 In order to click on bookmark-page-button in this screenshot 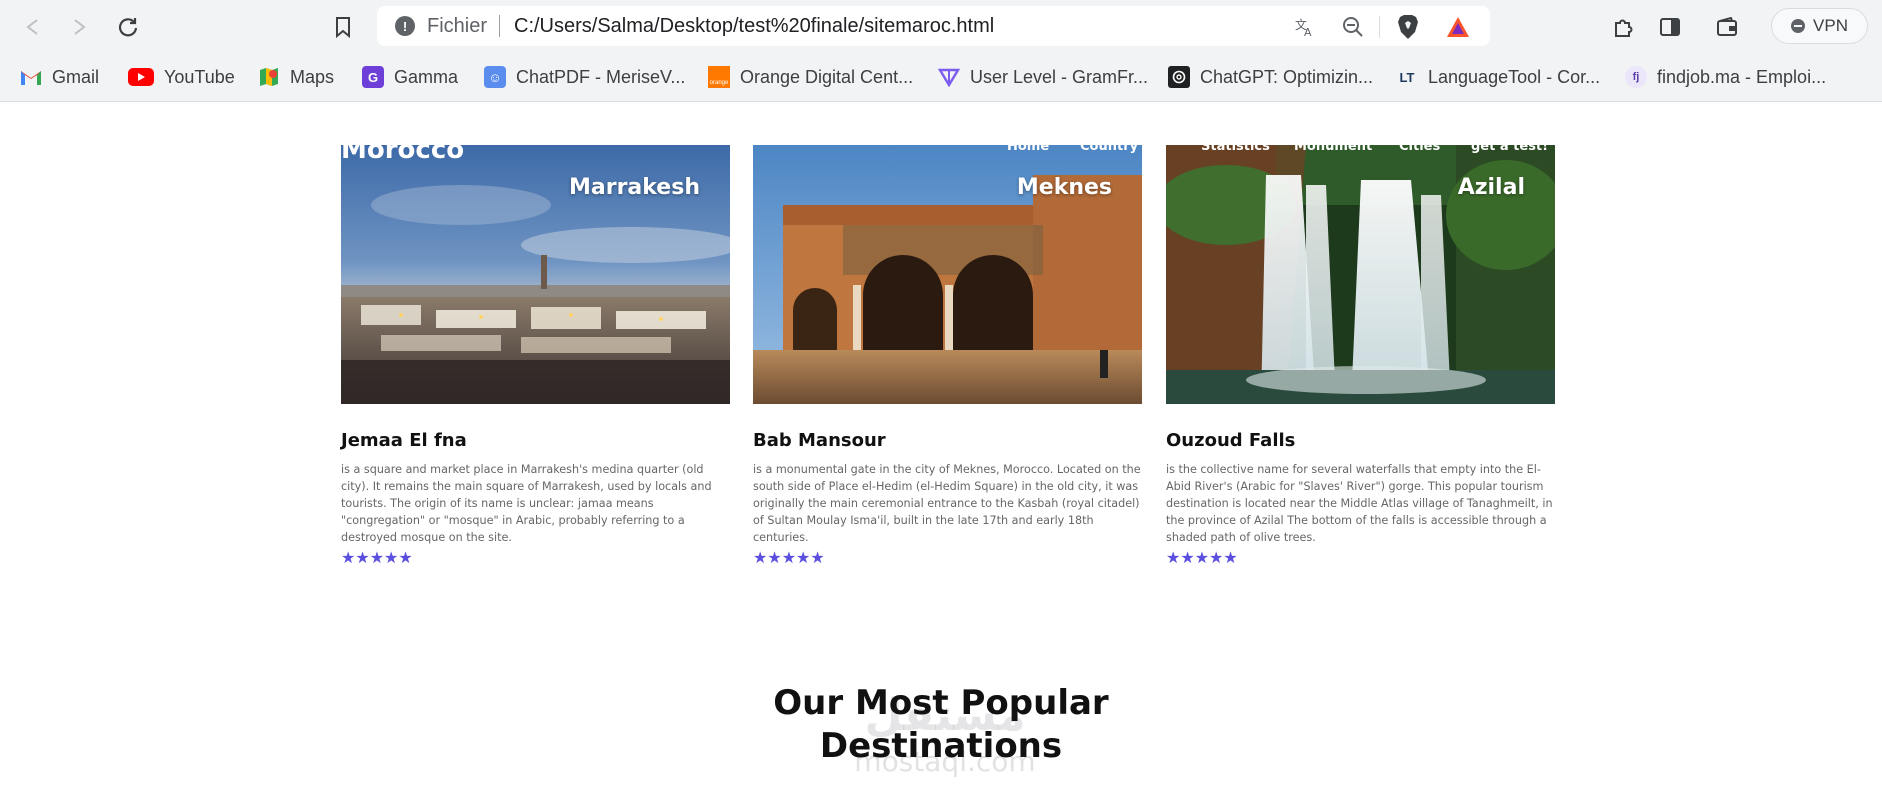, I will do `click(343, 27)`.